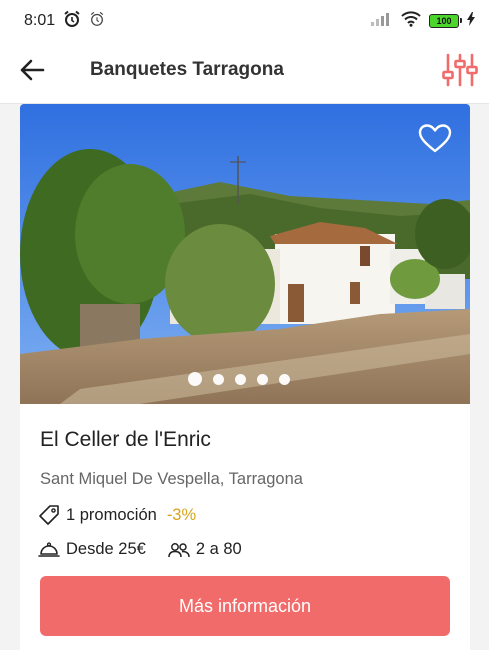 The image size is (489, 650). What do you see at coordinates (111, 514) in the screenshot?
I see `promotion-text: 1 promoción` at bounding box center [111, 514].